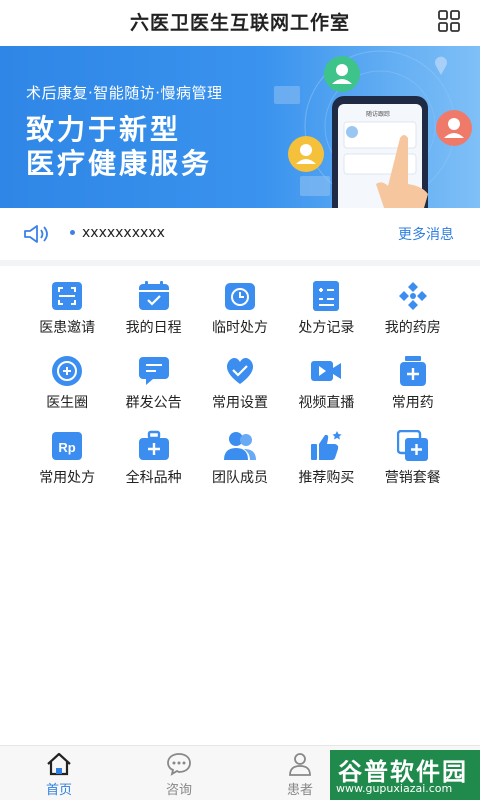 This screenshot has width=480, height=800. I want to click on calendar-icon, so click(153, 295).